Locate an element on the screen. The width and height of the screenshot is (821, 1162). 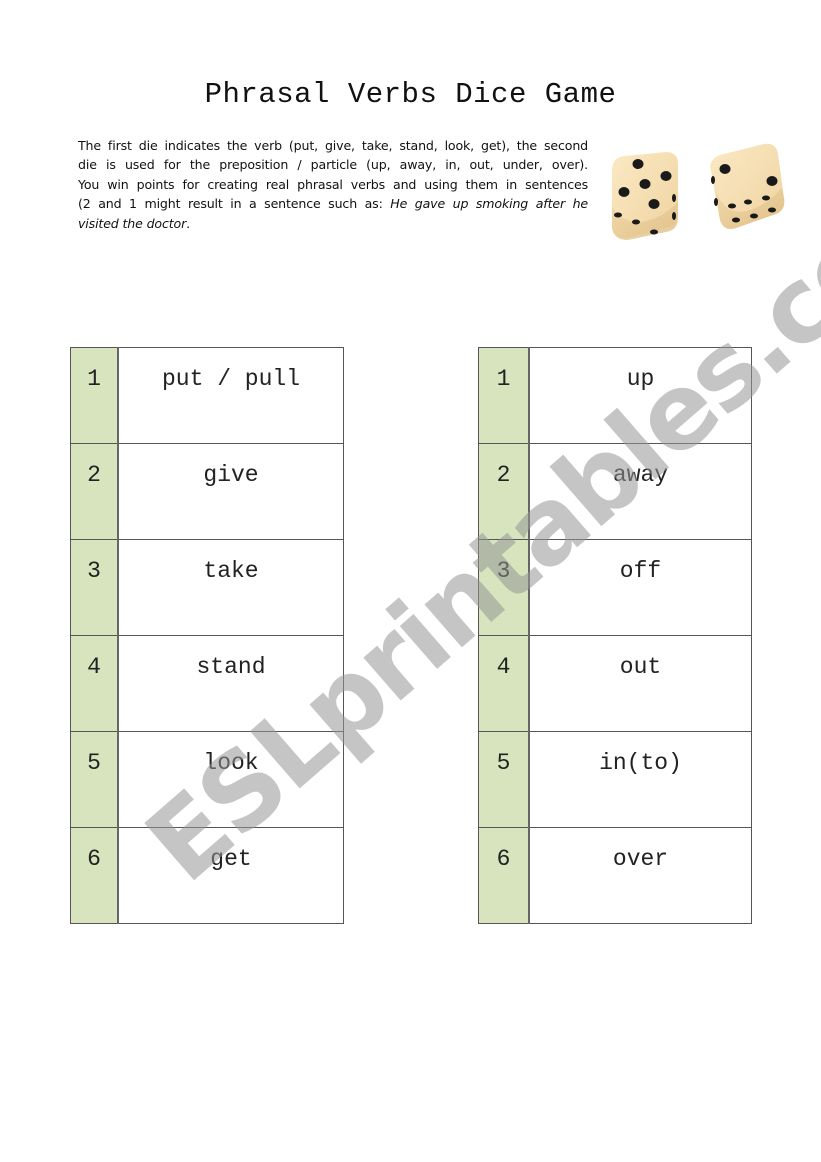
table-row: 6 over is located at coordinates (615, 875).